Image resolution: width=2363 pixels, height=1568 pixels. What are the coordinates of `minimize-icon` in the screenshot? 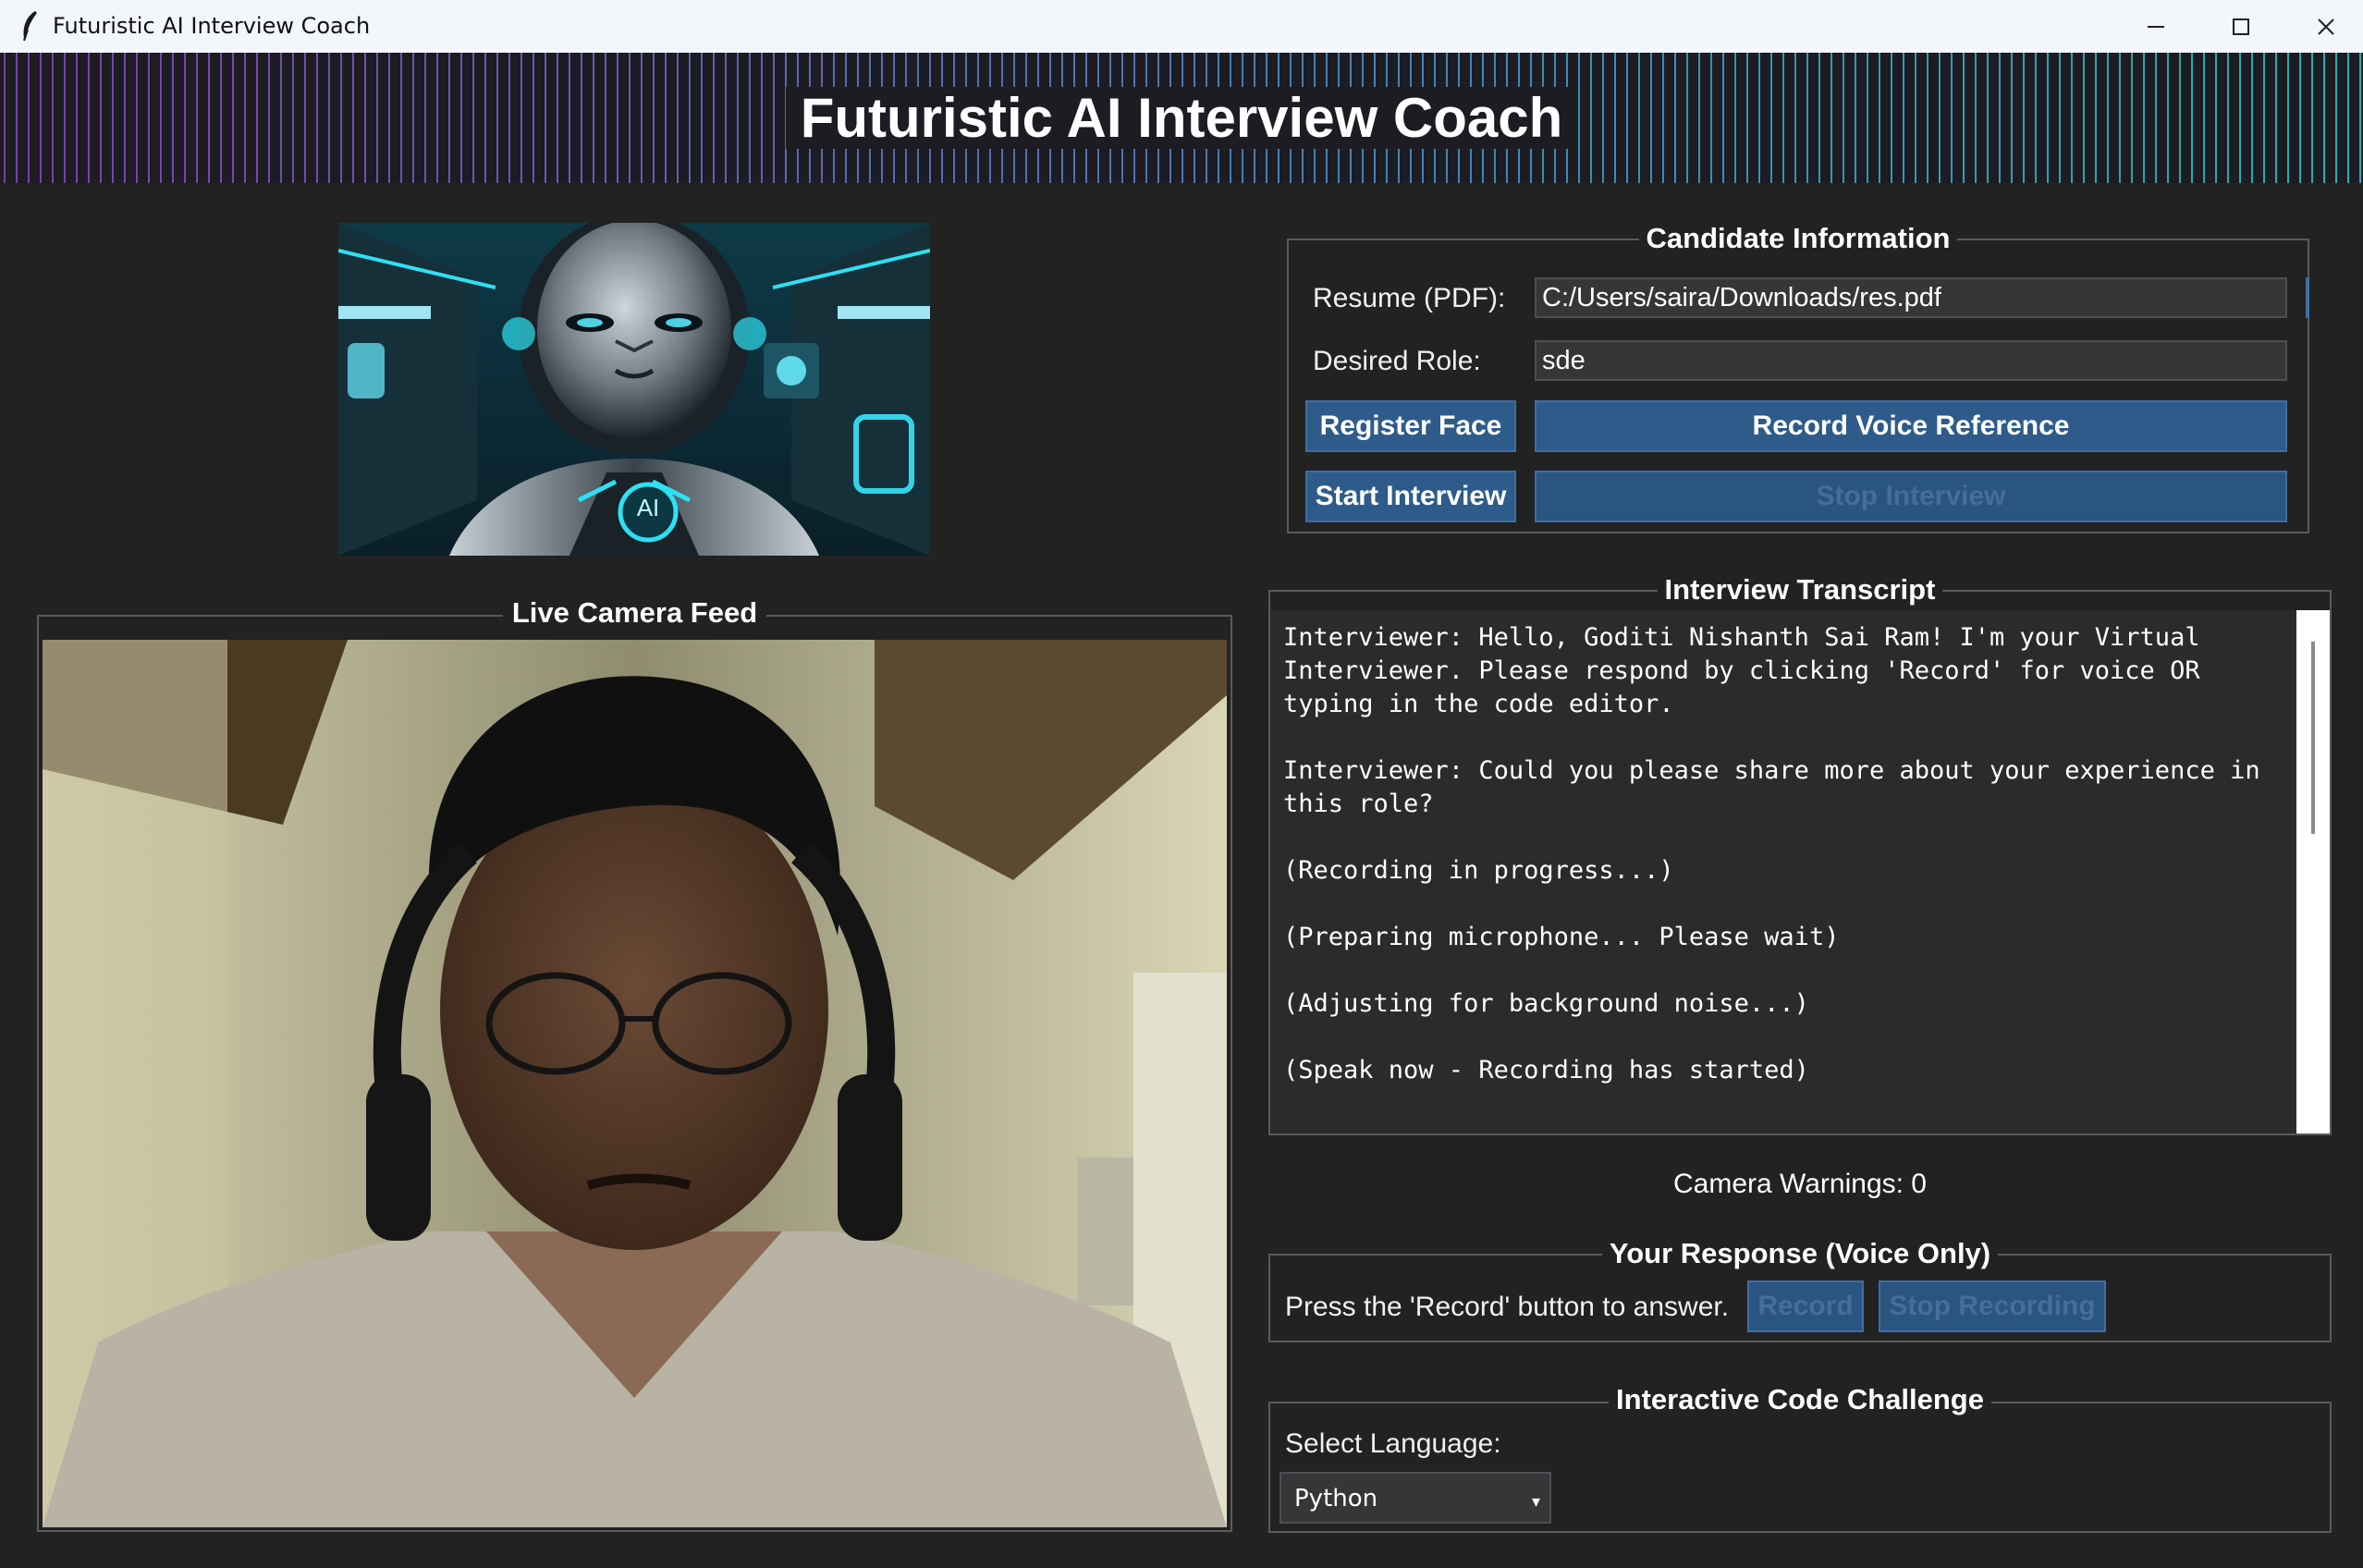 It's located at (2156, 27).